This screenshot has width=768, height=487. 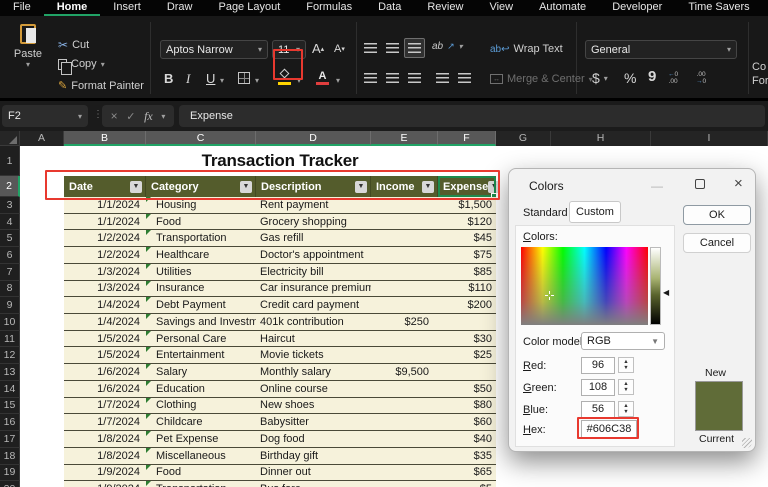 I want to click on row-header-20: 20, so click(x=10, y=484).